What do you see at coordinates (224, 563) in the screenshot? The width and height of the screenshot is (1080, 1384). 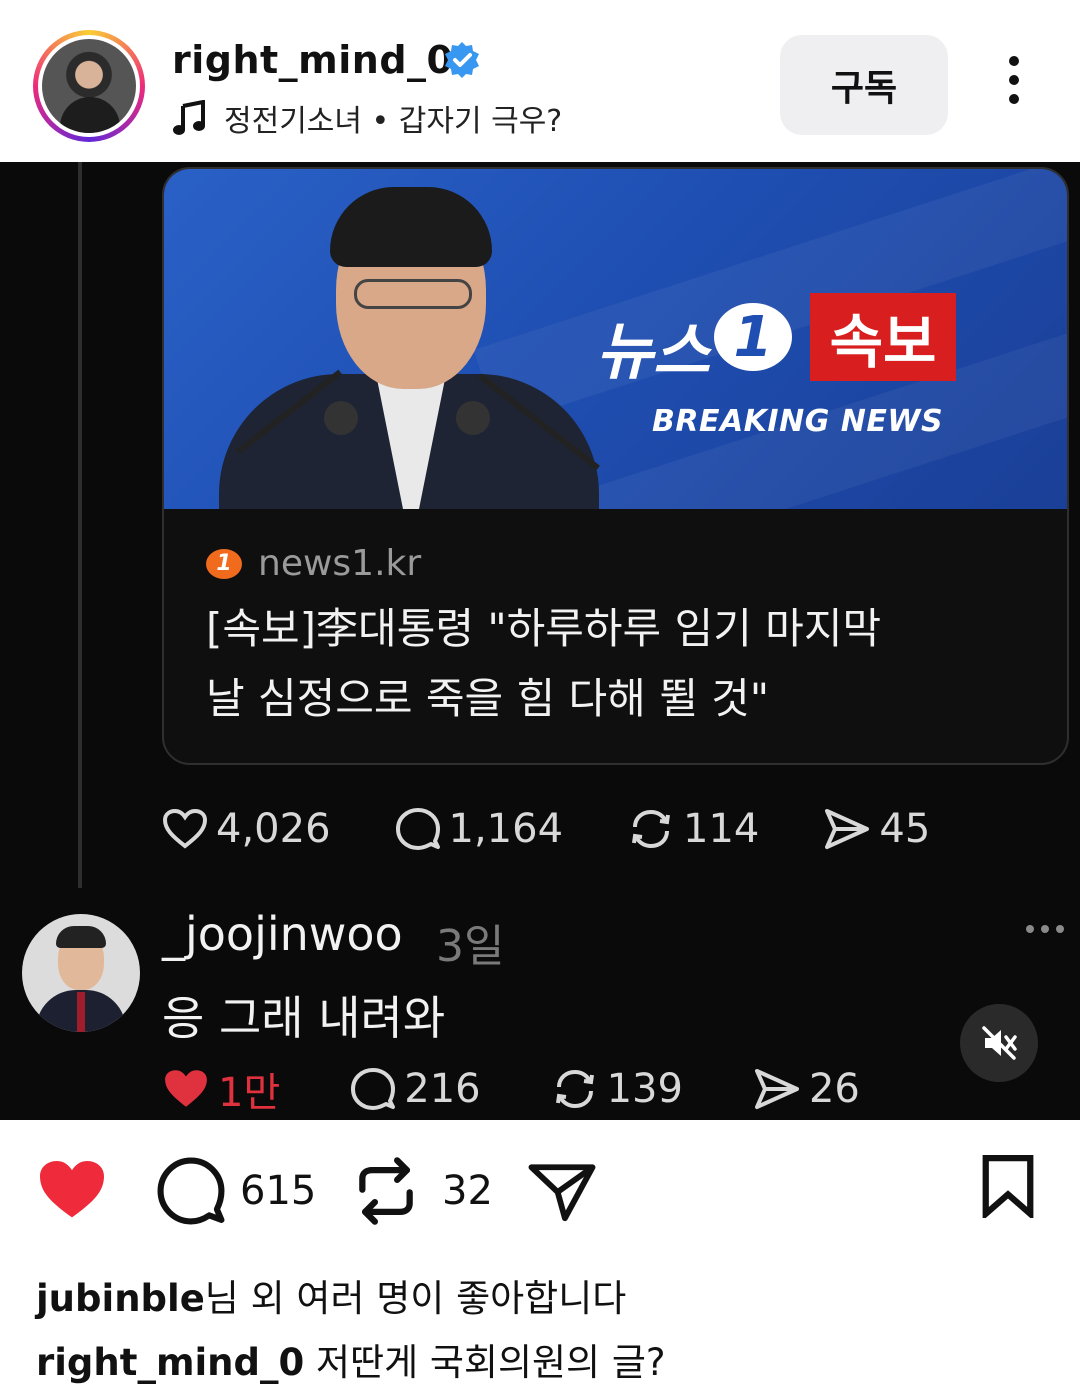 I see `news1-source-icon: 1` at bounding box center [224, 563].